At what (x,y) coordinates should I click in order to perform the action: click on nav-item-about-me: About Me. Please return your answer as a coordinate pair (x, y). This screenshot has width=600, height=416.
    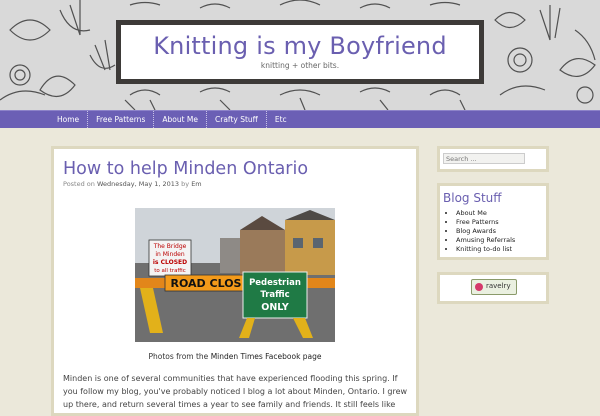
    Looking at the image, I should click on (181, 119).